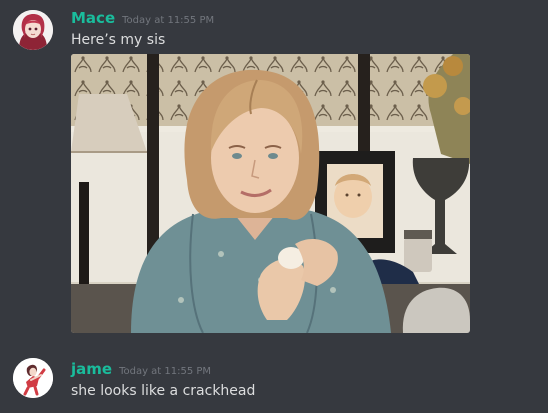 The width and height of the screenshot is (548, 413). I want to click on message-header-2: jame Today at 11:55 PM, so click(141, 370).